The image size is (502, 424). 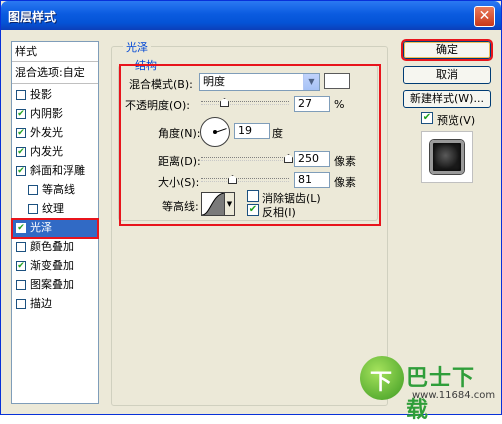 I want to click on inner-shadow-checkbox: ✔, so click(x=21, y=114).